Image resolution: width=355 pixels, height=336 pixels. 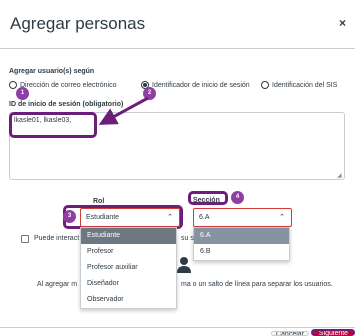 I want to click on role-option-observador: Observador, so click(x=128, y=300).